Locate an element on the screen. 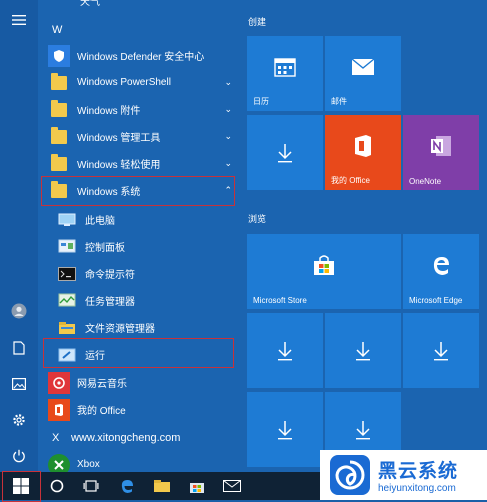 The height and width of the screenshot is (502, 487). gear-icon is located at coordinates (19, 420).